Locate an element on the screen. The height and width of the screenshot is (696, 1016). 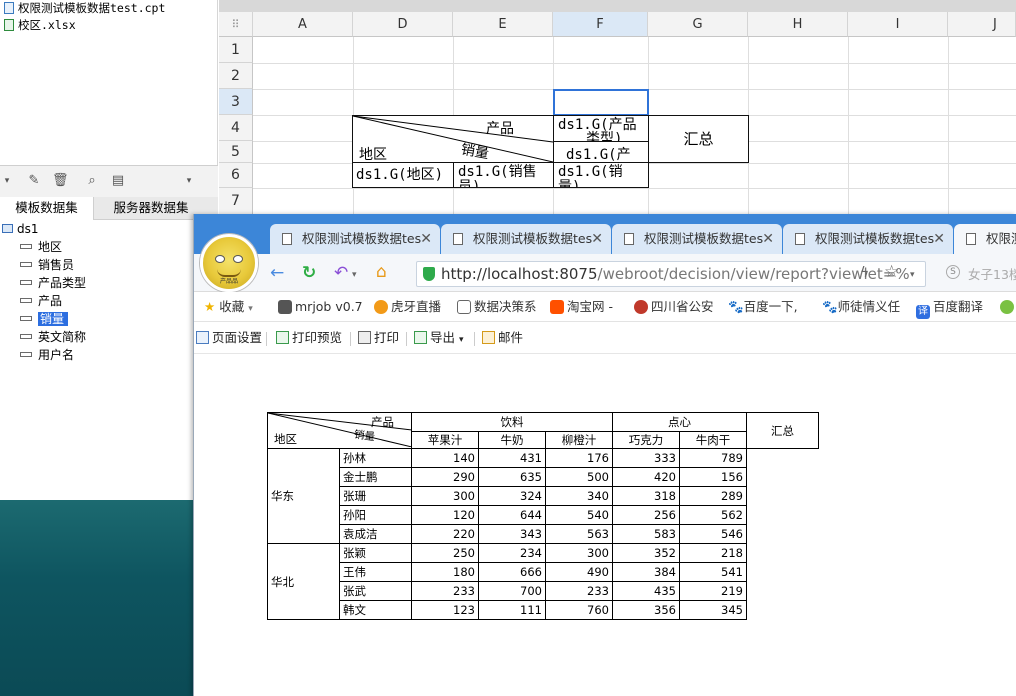
sql-icon: ▤ is located at coordinates (118, 181).